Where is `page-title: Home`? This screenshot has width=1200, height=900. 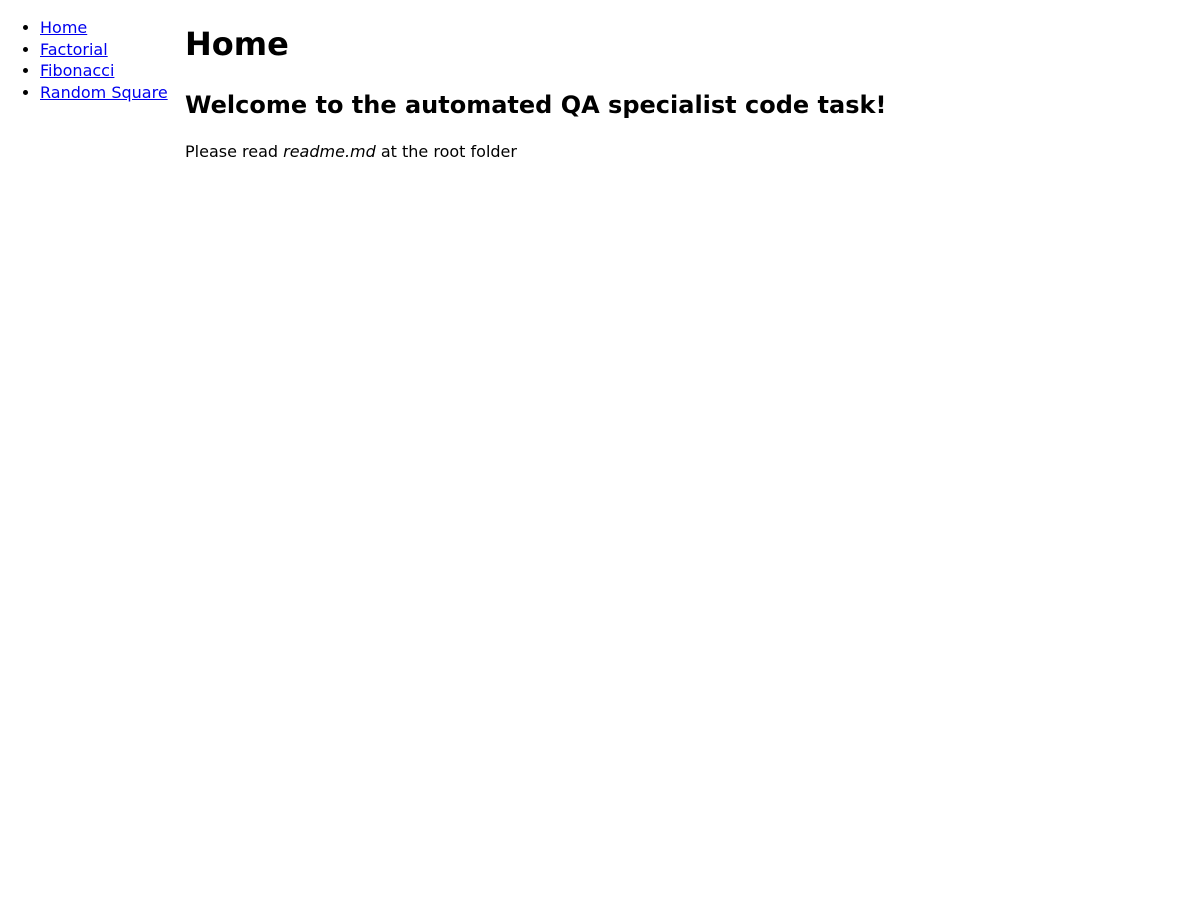
page-title: Home is located at coordinates (237, 44).